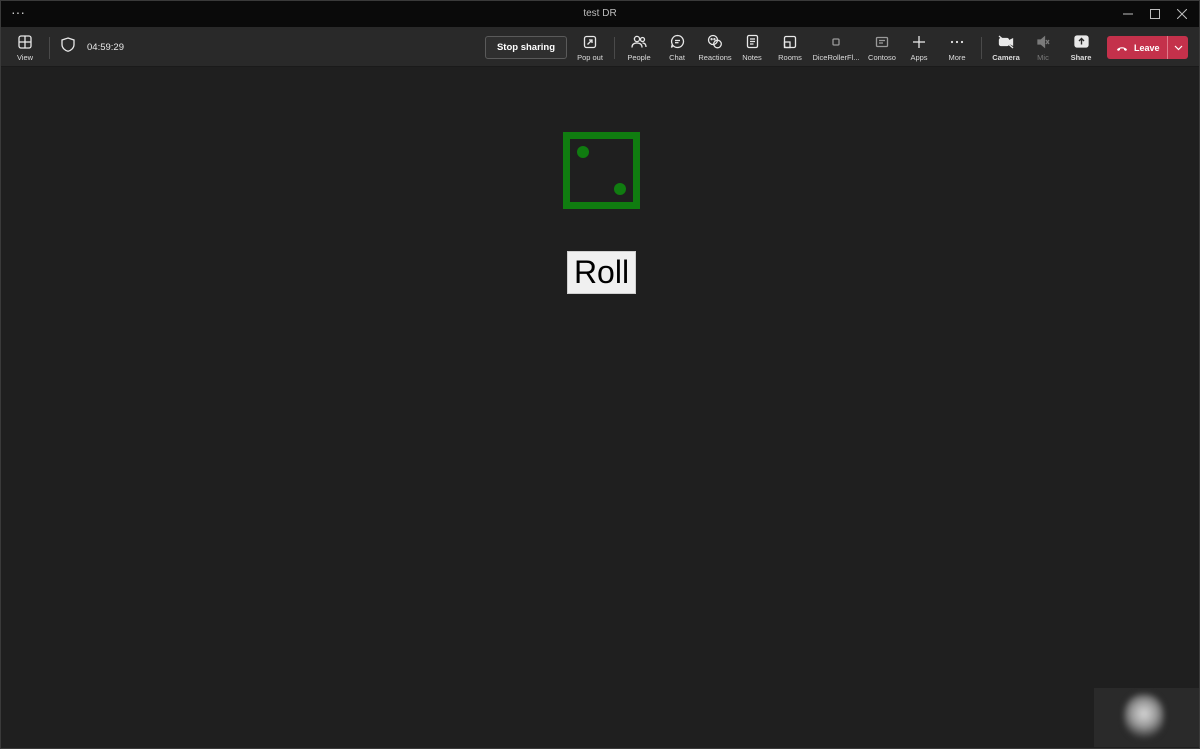 This screenshot has height=749, width=1200. What do you see at coordinates (105, 47) in the screenshot?
I see `timer-text: 04:59:29` at bounding box center [105, 47].